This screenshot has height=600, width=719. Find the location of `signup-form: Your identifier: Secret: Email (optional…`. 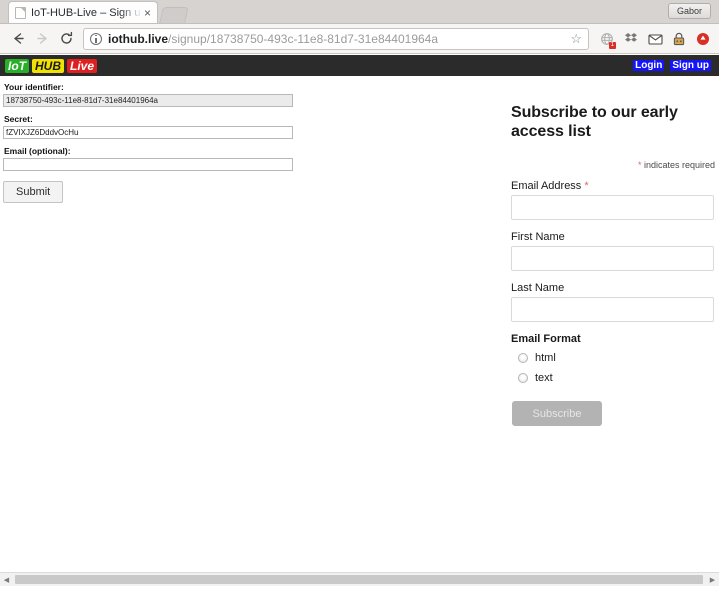

signup-form: Your identifier: Secret: Email (optional… is located at coordinates (149, 142).